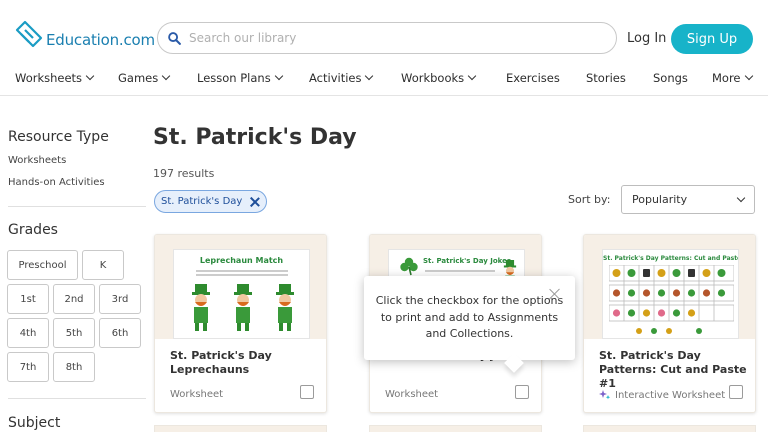 Image resolution: width=768 pixels, height=432 pixels. Describe the element at coordinates (174, 38) in the screenshot. I see `search-icon` at that location.